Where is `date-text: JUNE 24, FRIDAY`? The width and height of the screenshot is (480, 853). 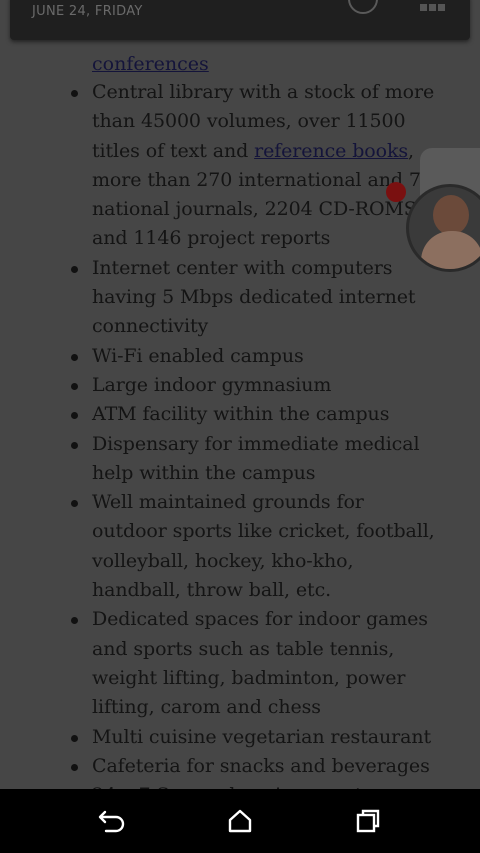 date-text: JUNE 24, FRIDAY is located at coordinates (87, 11).